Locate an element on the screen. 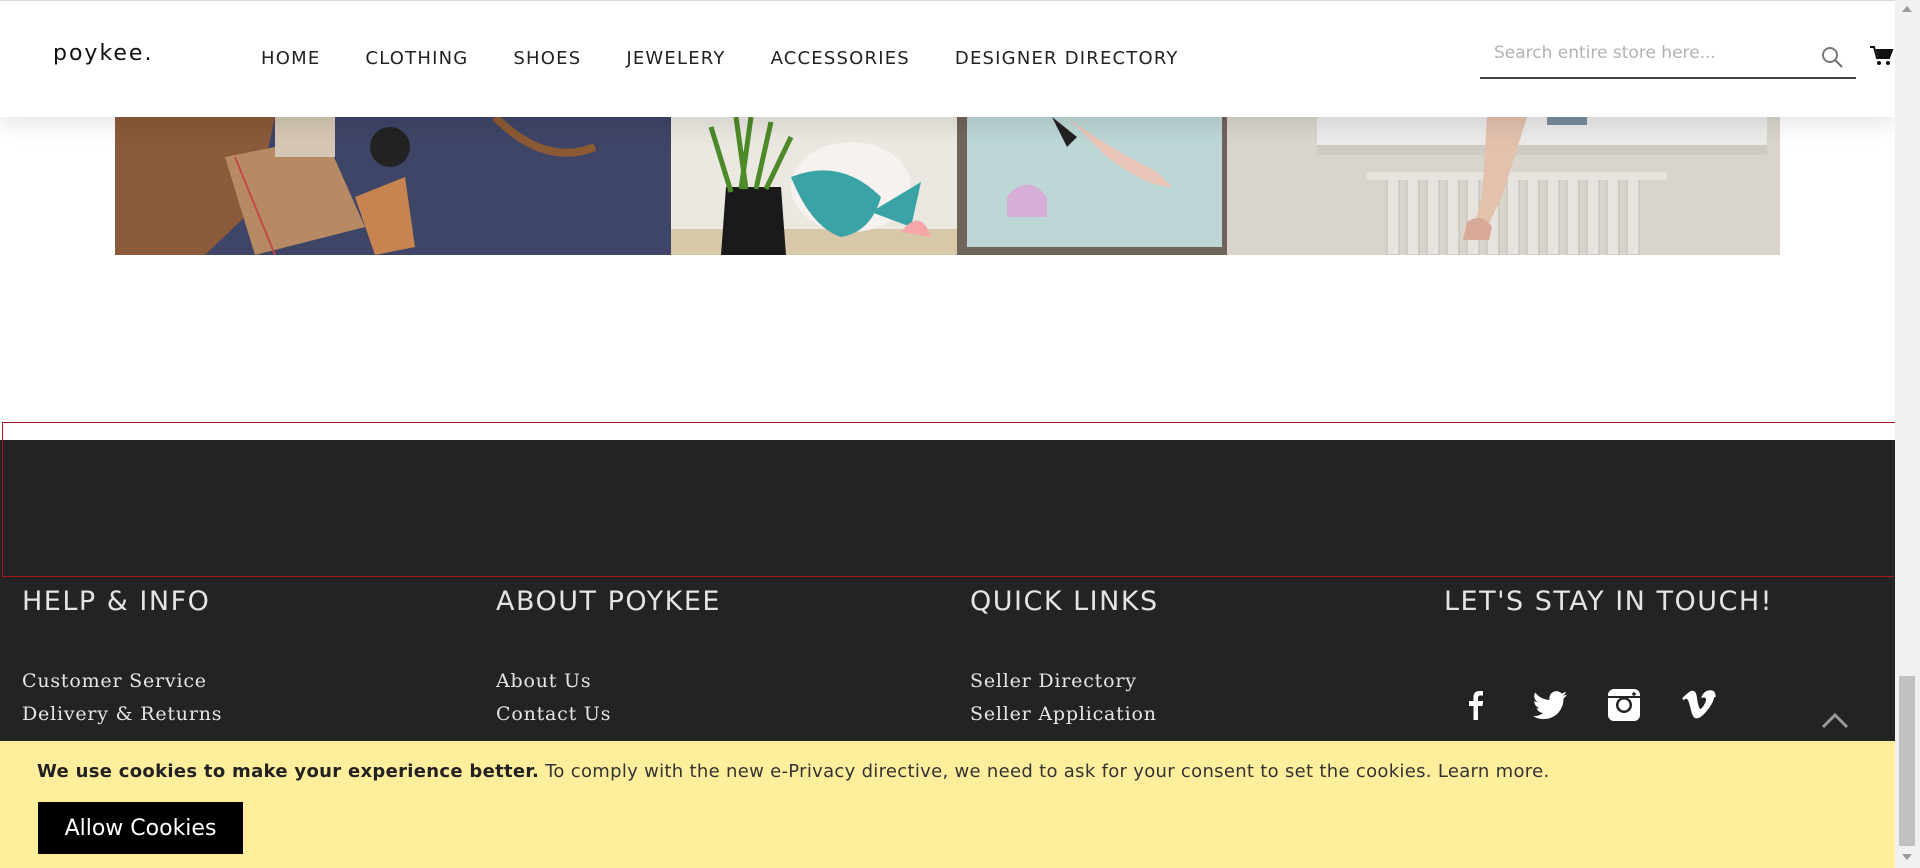 The width and height of the screenshot is (1920, 868). logo: poykee. is located at coordinates (103, 53).